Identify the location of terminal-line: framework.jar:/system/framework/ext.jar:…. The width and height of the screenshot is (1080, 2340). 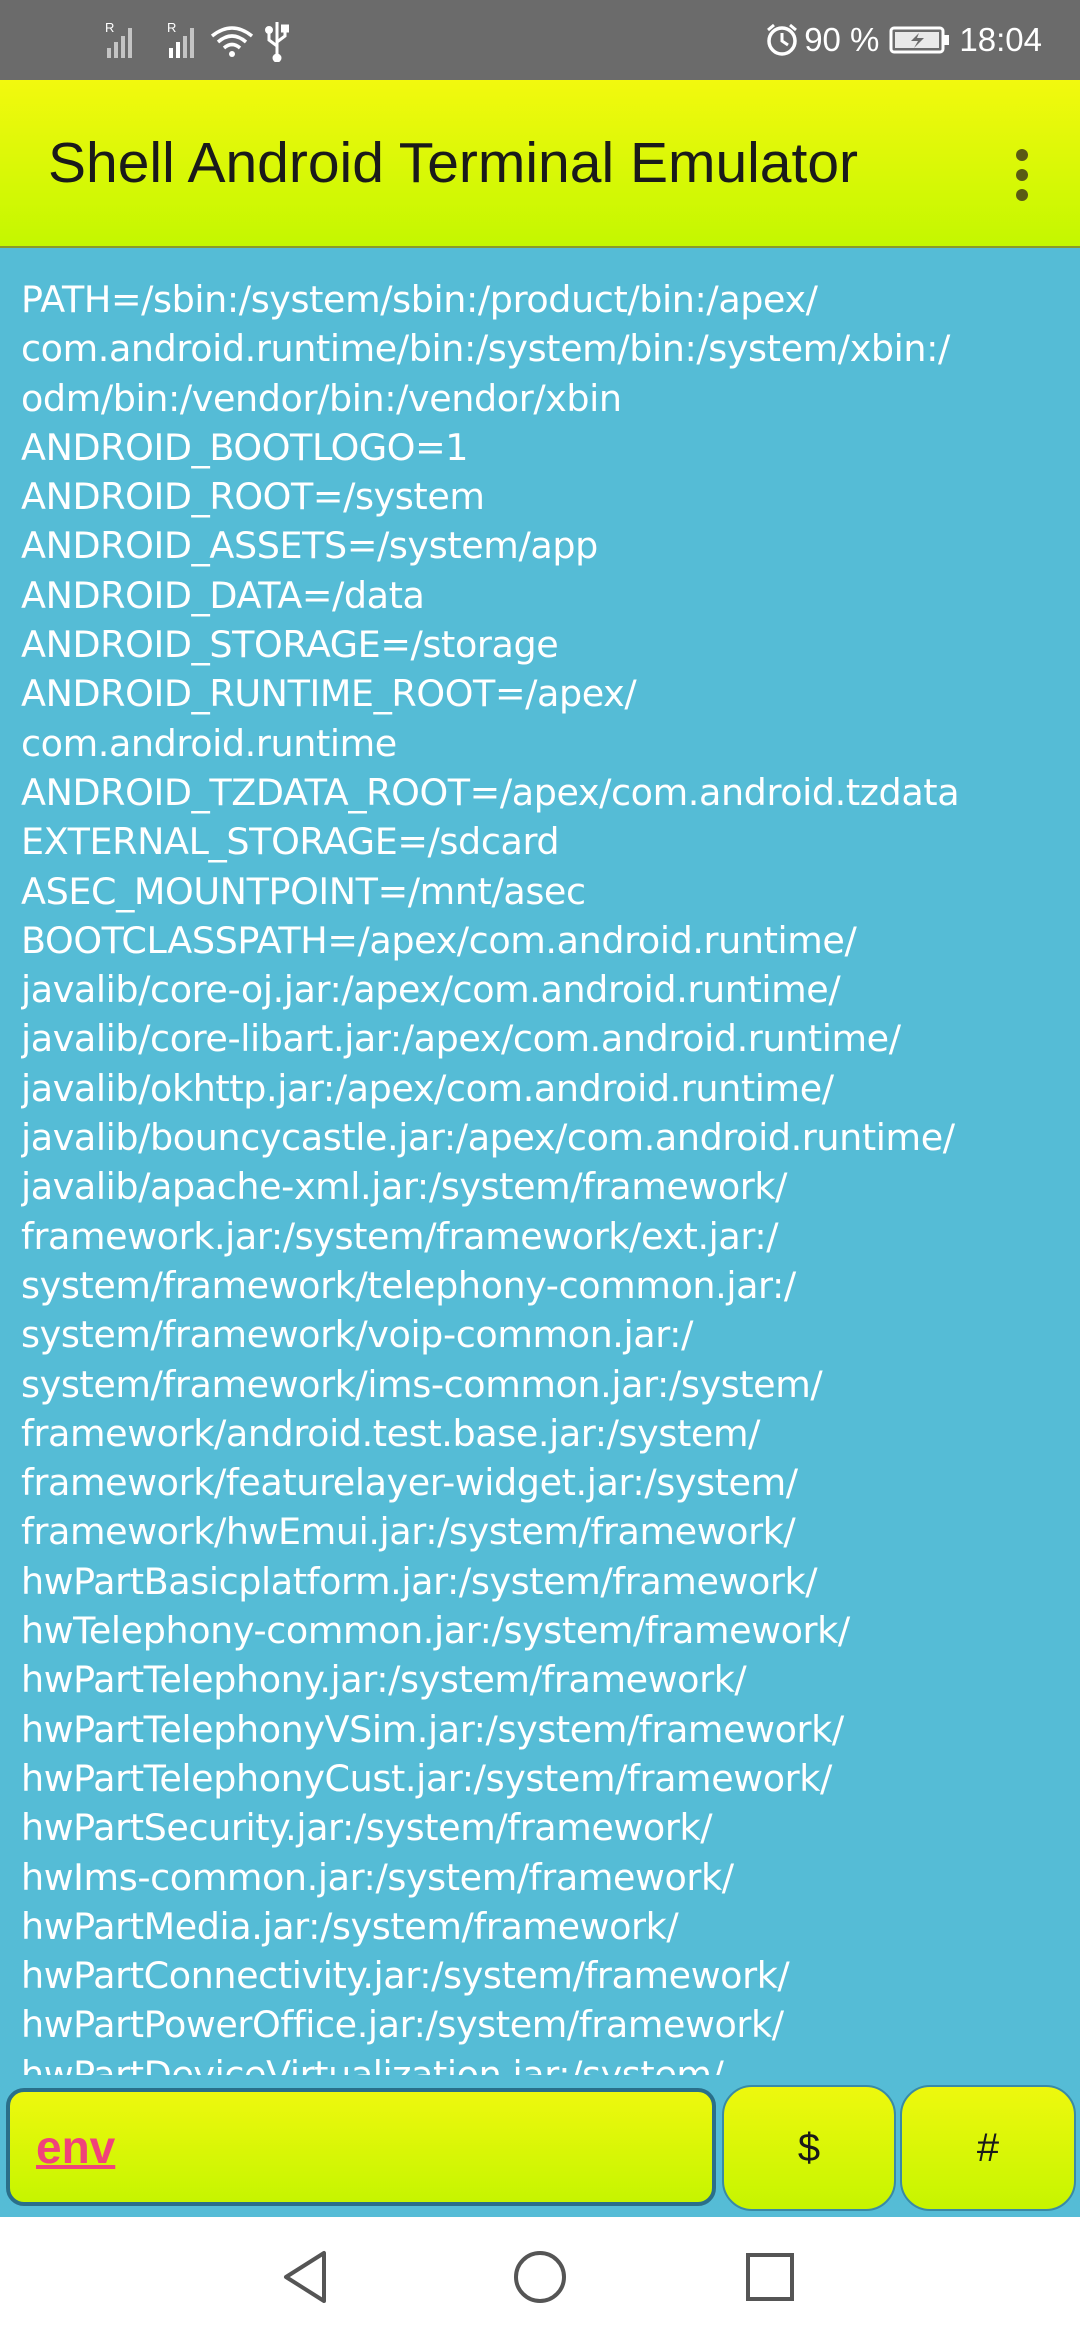
(400, 1236).